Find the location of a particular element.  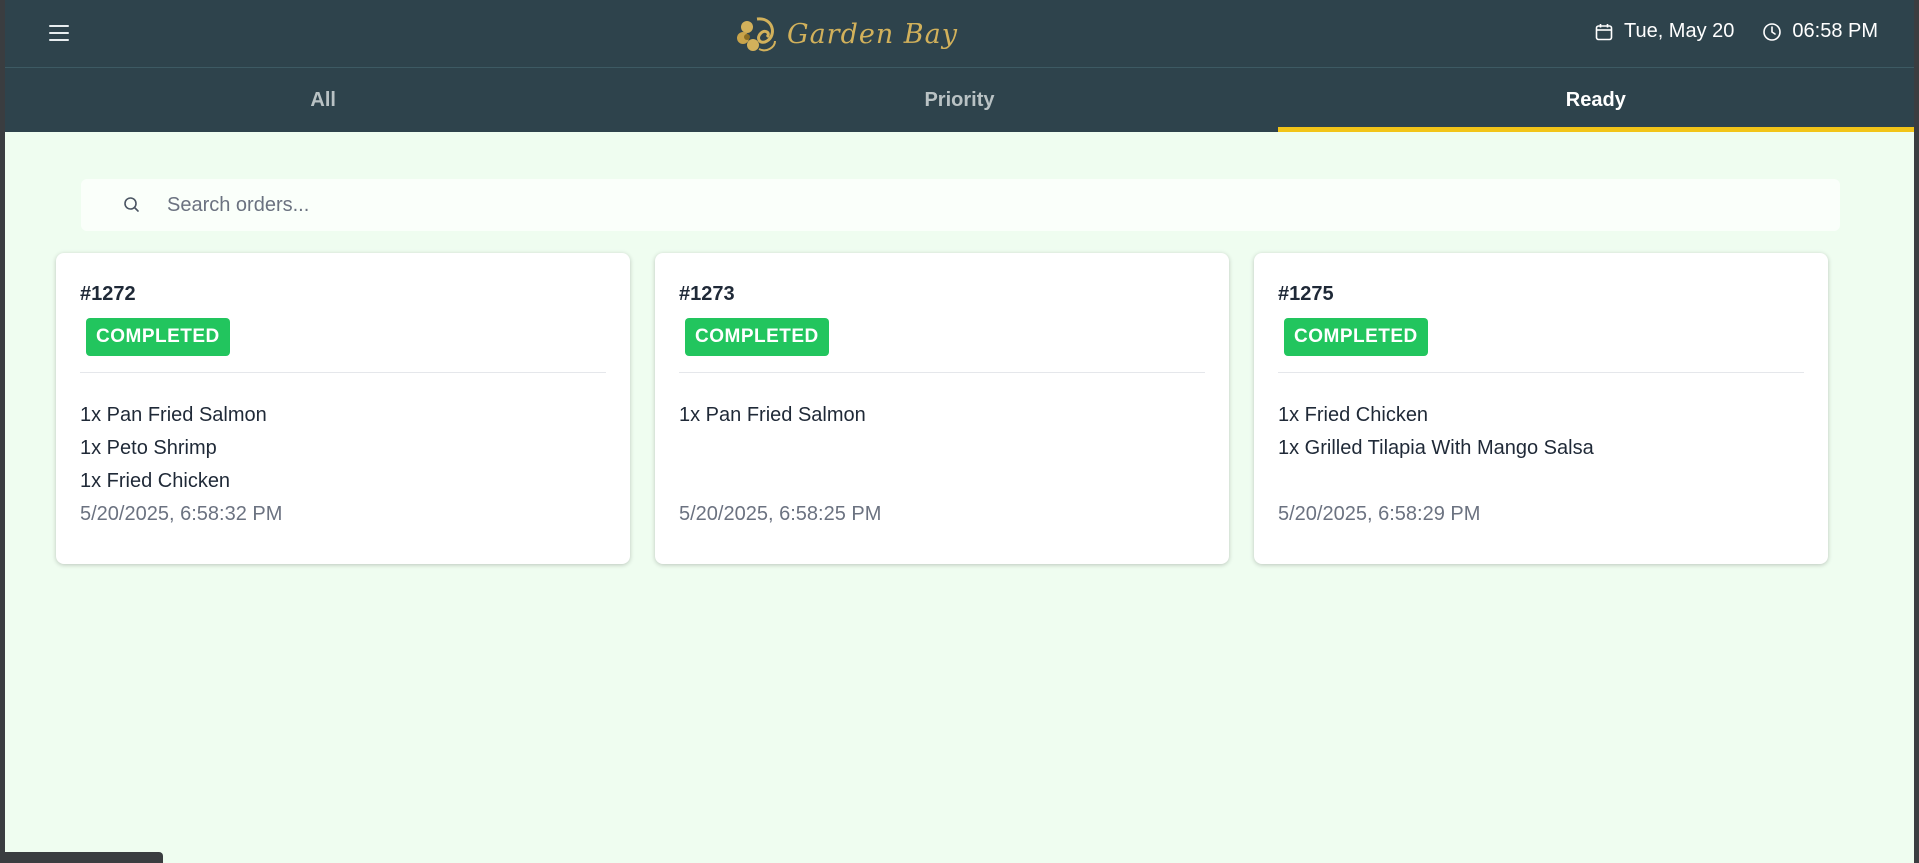

flower-logo-icon is located at coordinates (756, 34).